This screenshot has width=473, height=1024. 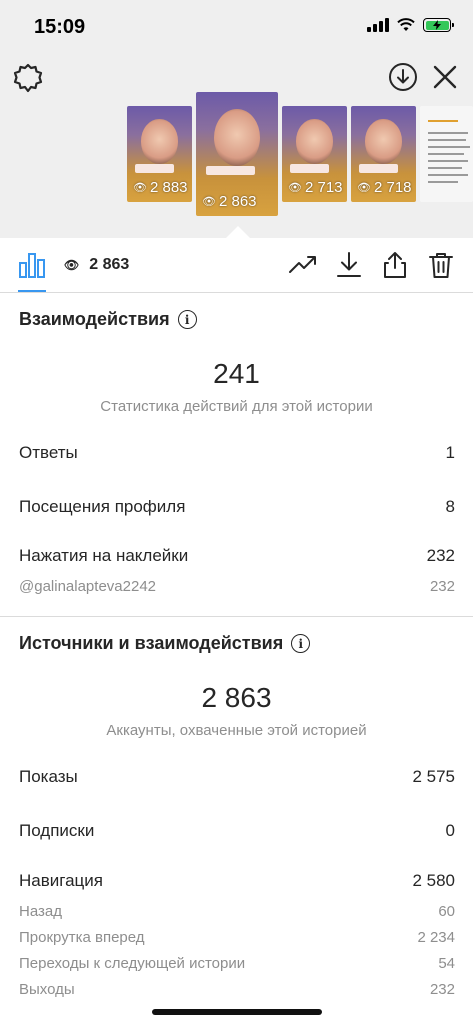 I want to click on stat-row-follows: Подписки 0, so click(x=237, y=830).